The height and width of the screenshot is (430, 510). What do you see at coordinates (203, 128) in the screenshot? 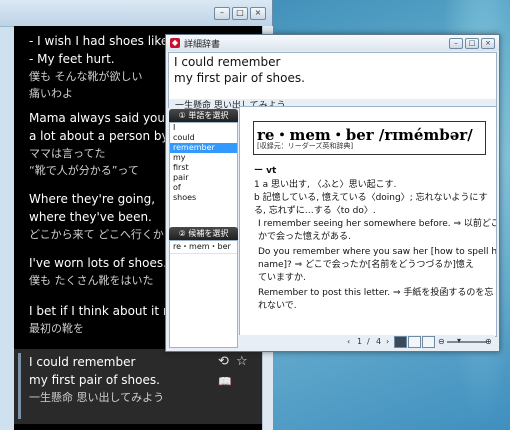
I see `word-item: I` at bounding box center [203, 128].